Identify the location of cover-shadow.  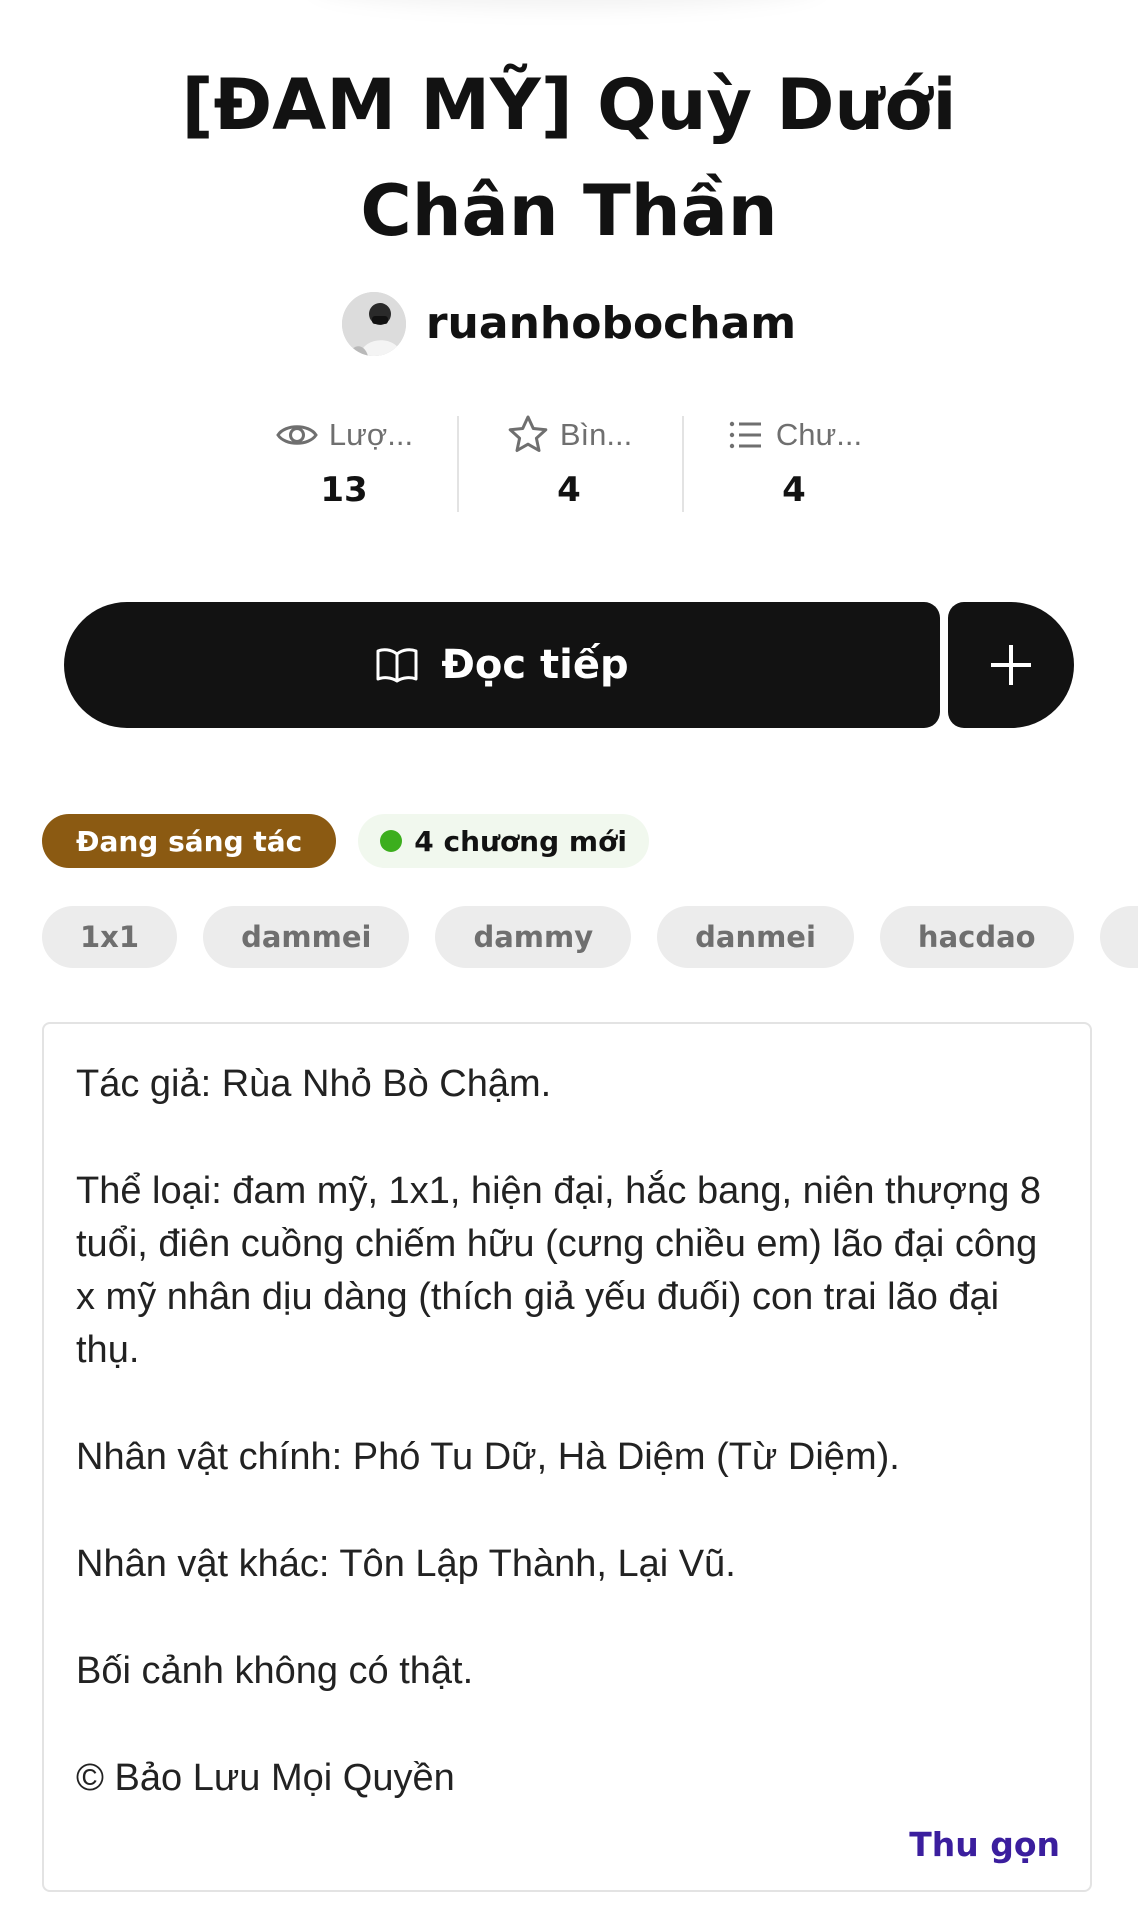
(567, 4).